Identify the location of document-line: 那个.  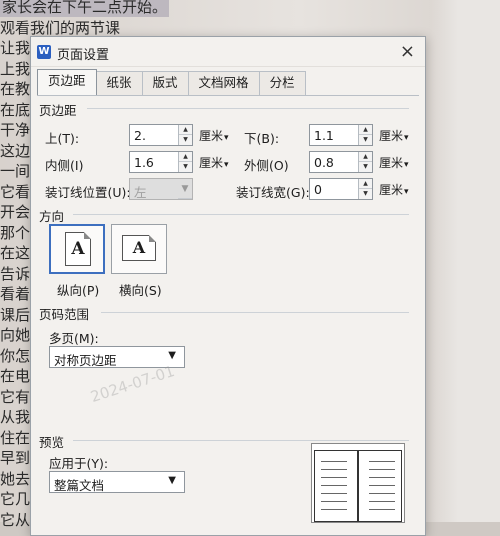
(15, 232).